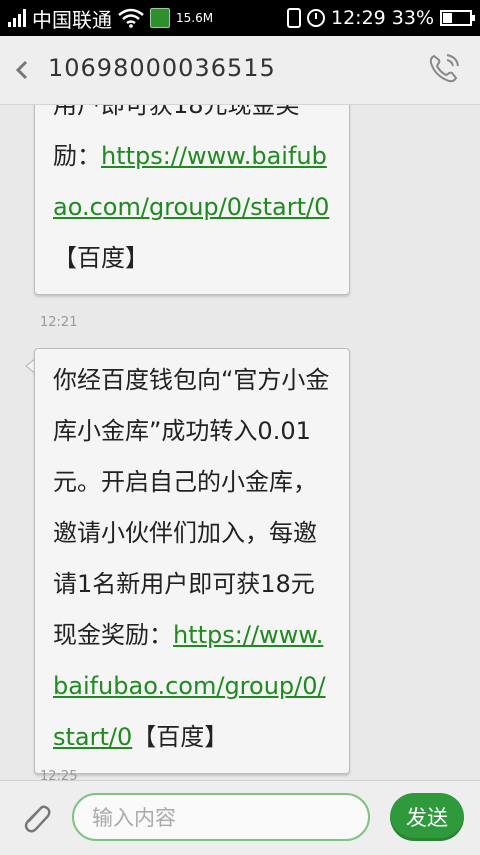  Describe the element at coordinates (221, 817) in the screenshot. I see `message-input: 输入内容` at that location.